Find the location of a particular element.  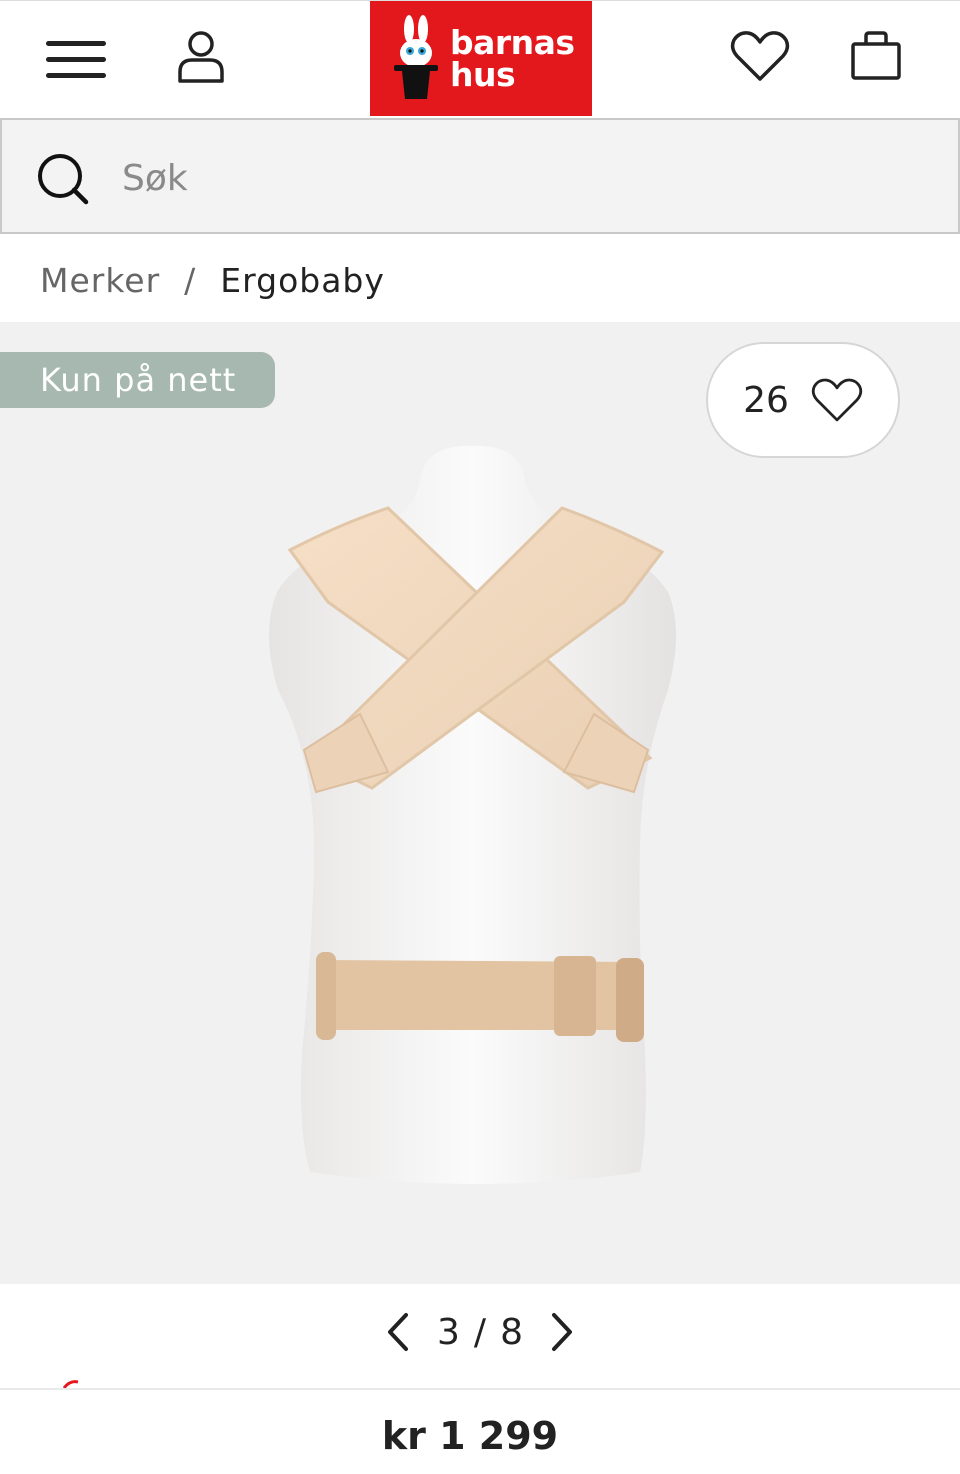

menu-button is located at coordinates (76, 59).